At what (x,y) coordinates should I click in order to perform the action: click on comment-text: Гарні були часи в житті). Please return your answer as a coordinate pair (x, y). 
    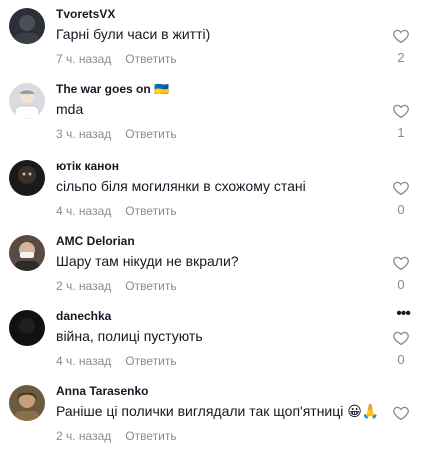
    Looking at the image, I should click on (133, 34).